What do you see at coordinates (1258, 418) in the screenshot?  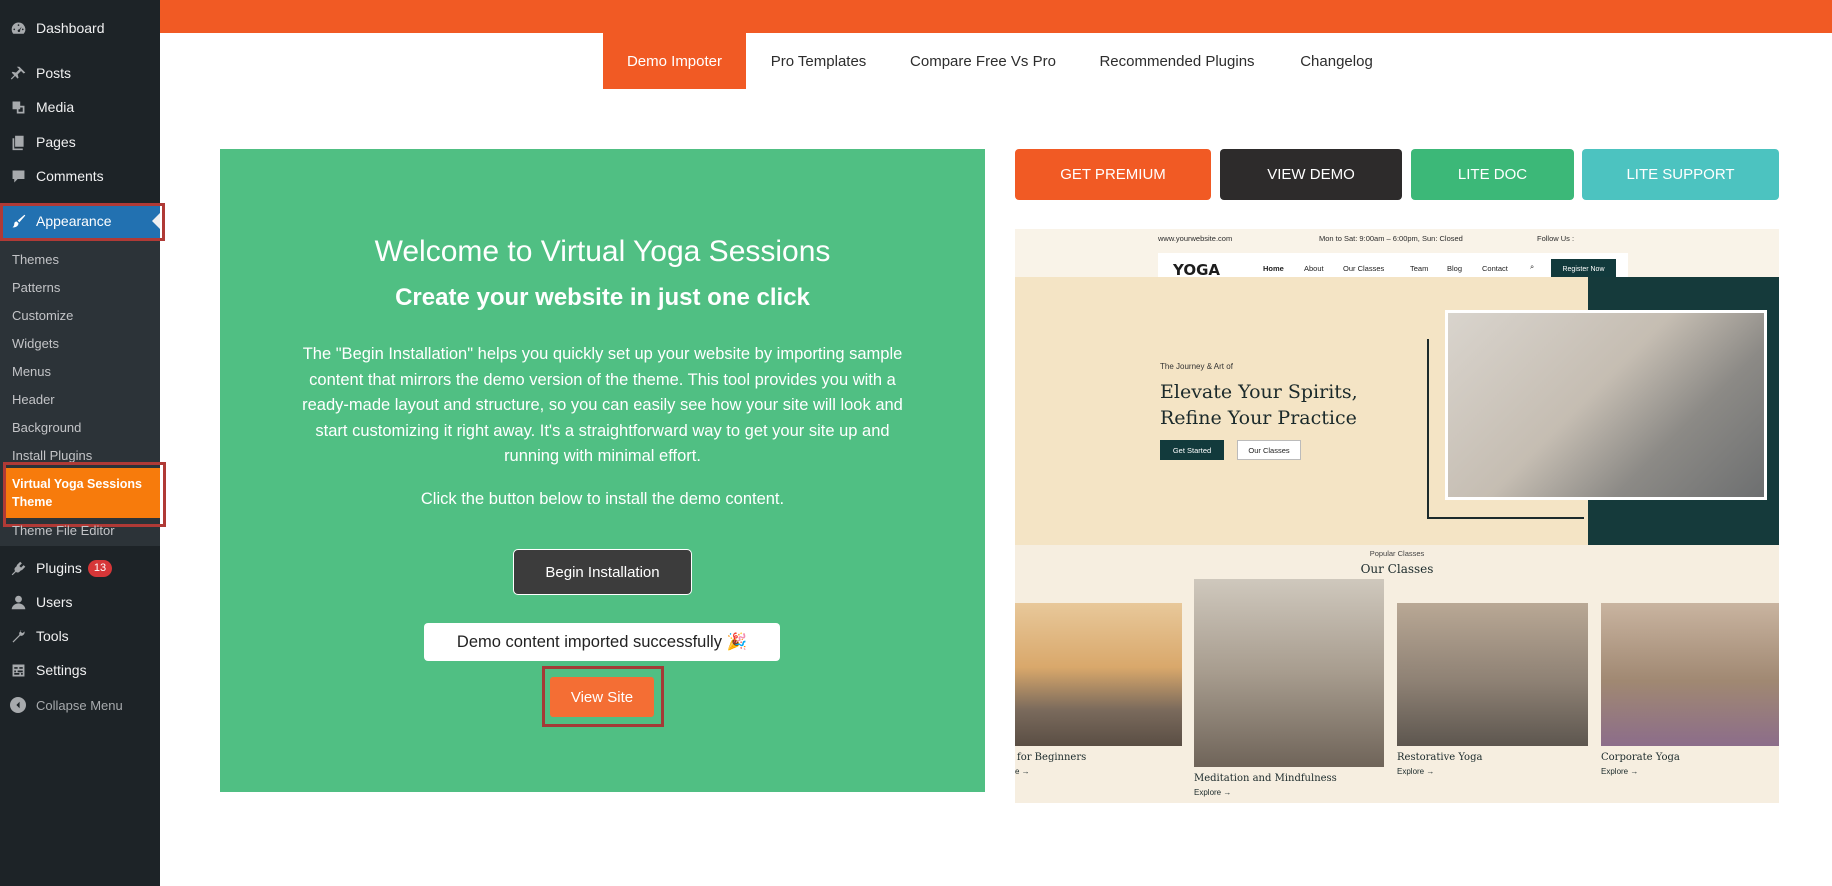 I see `preview-title-line2: Refine Your Practice` at bounding box center [1258, 418].